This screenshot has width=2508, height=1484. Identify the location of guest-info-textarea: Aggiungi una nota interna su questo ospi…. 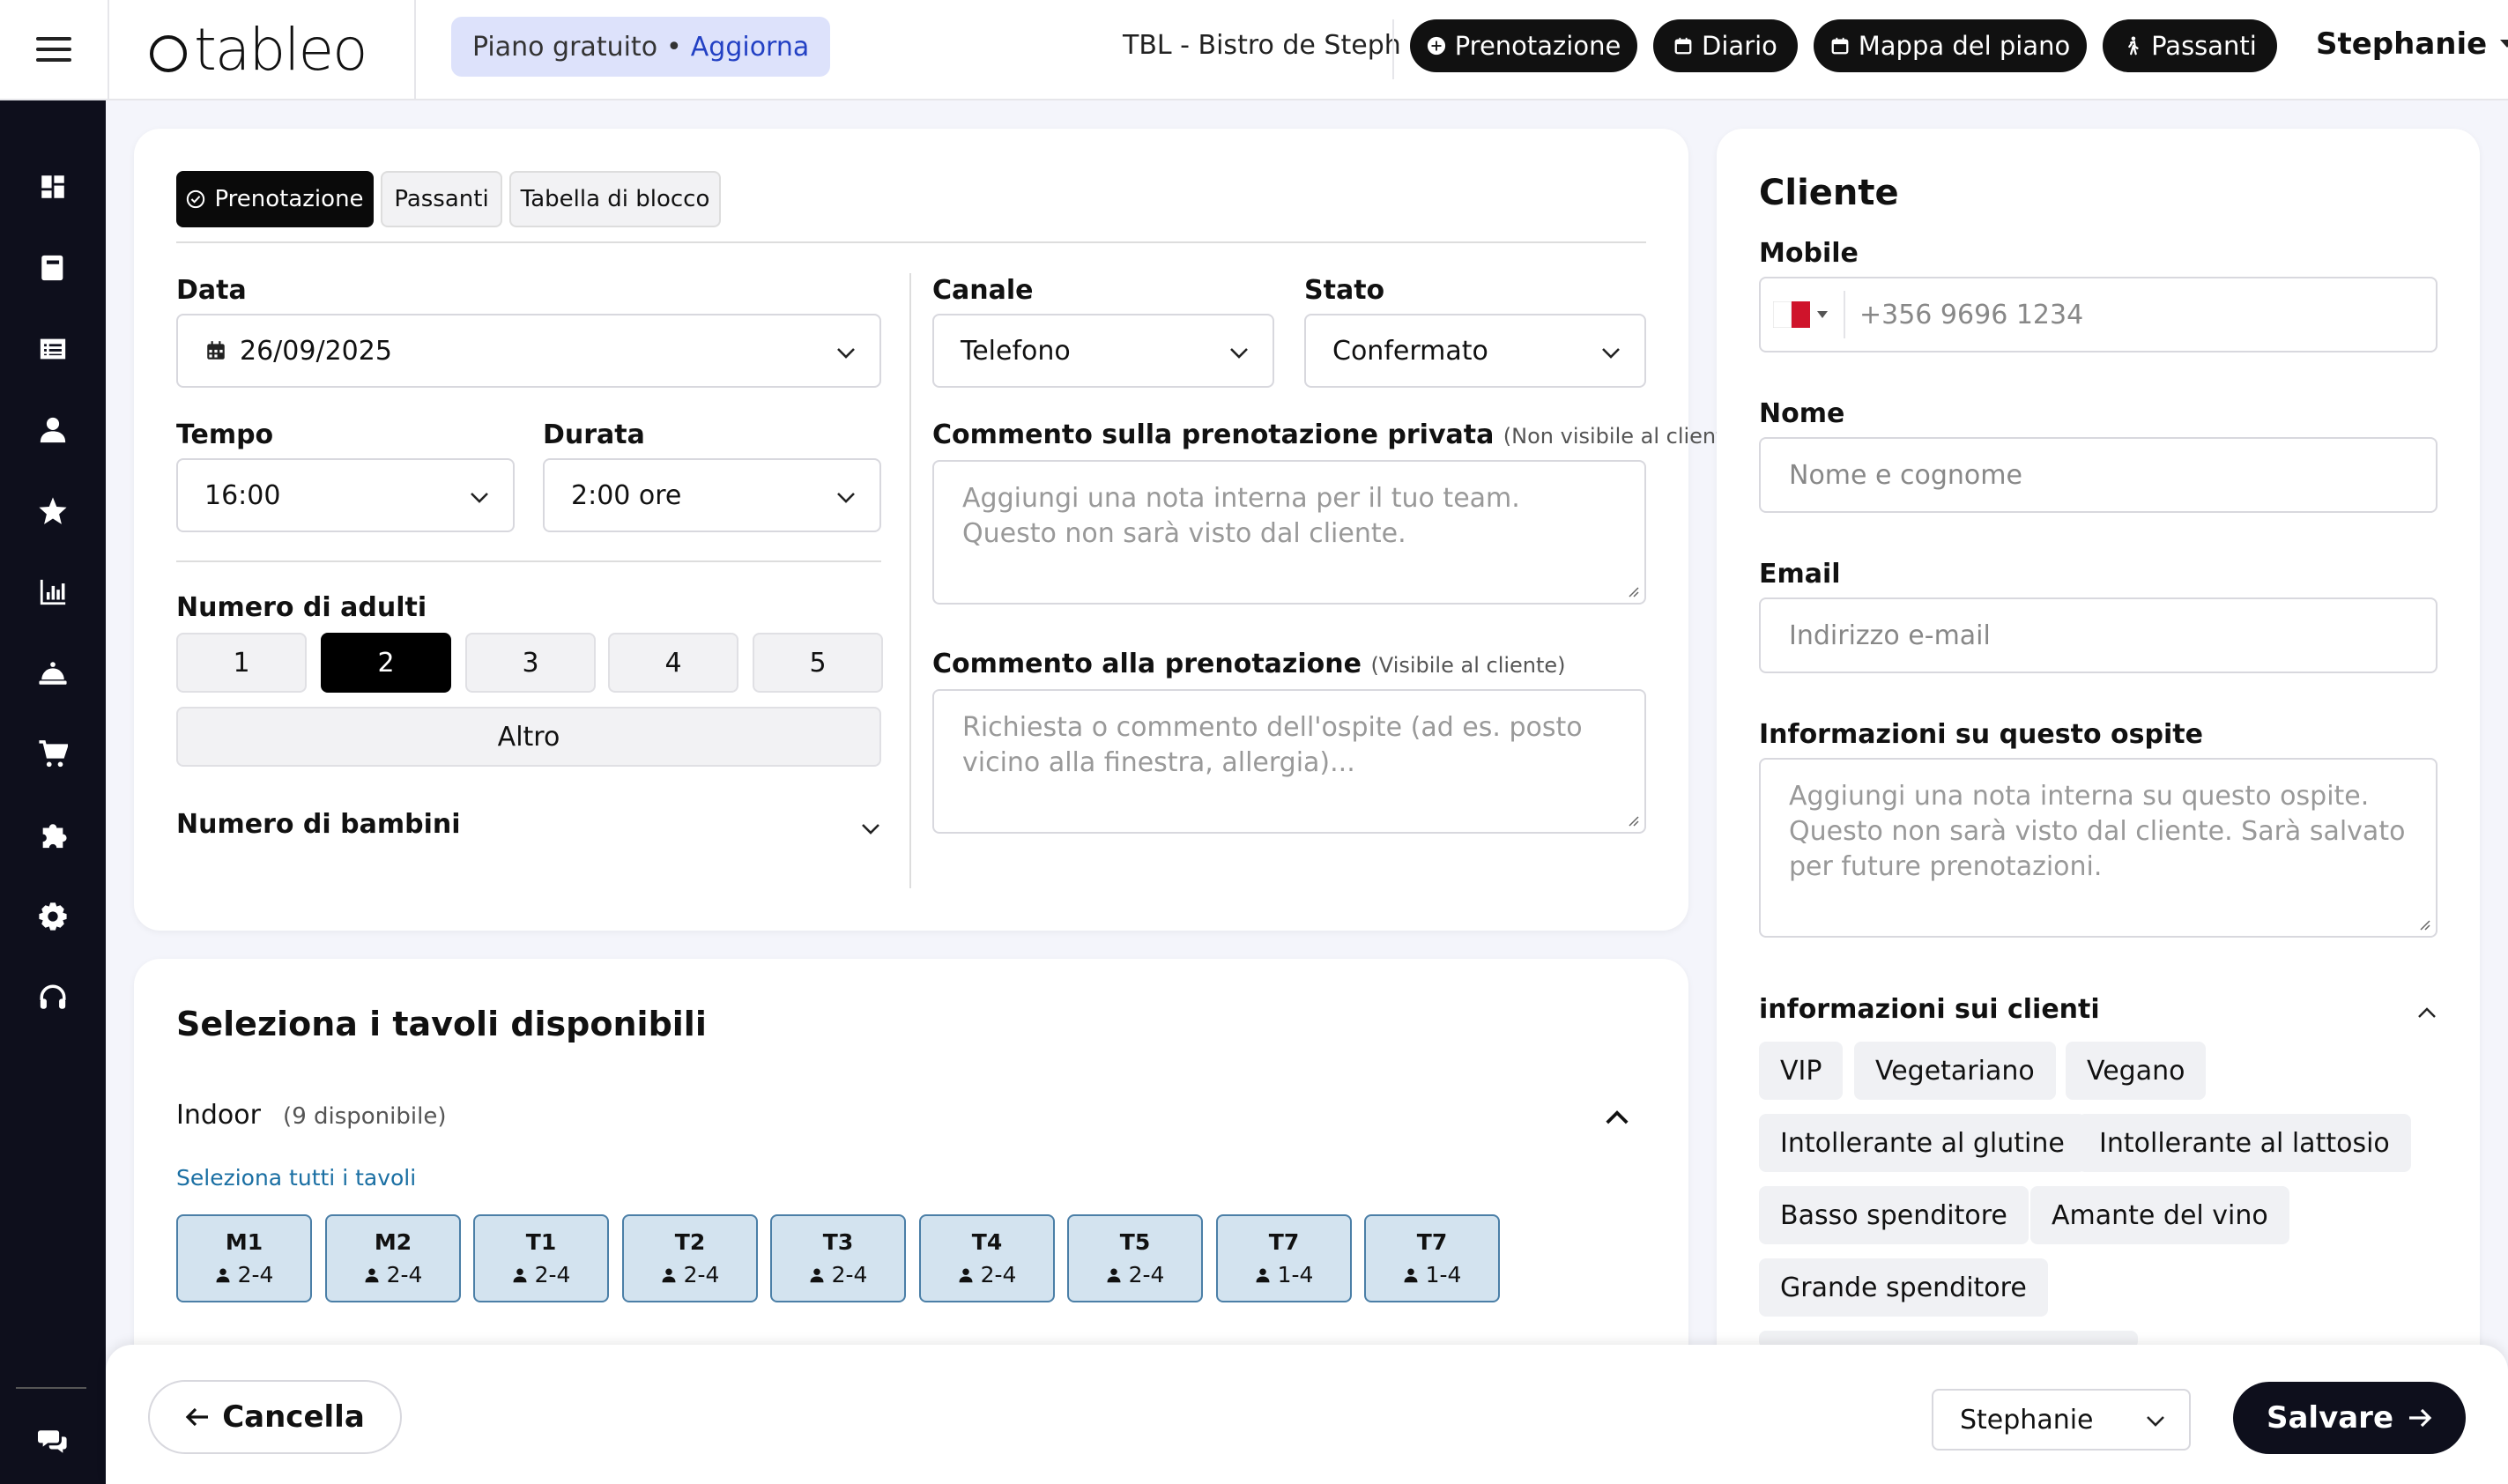
(2098, 848).